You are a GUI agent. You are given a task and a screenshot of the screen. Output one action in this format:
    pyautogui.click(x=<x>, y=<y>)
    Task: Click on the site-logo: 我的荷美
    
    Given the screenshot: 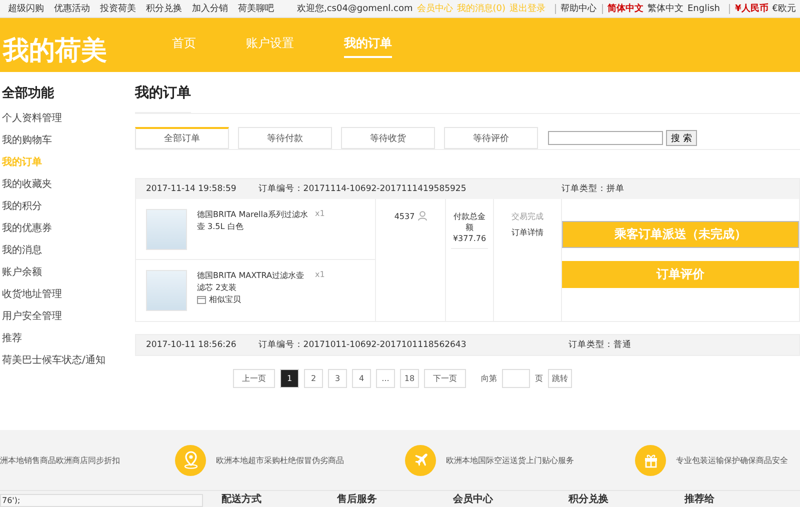 What is the action you would take?
    pyautogui.click(x=55, y=51)
    